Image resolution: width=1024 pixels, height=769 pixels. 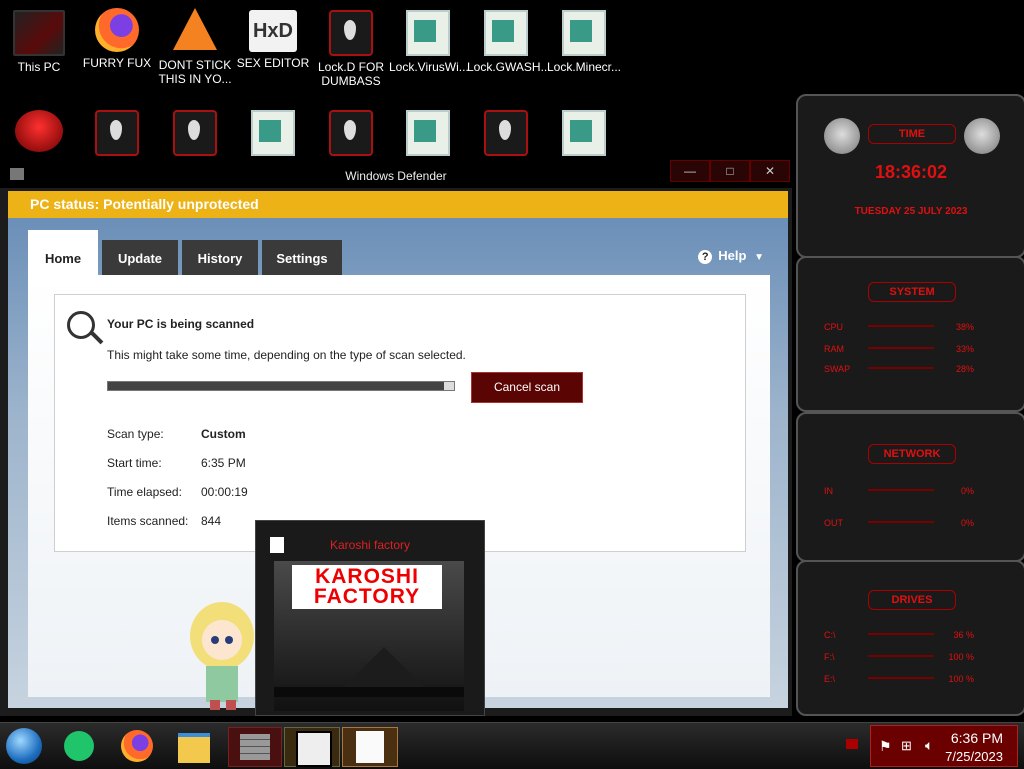 I want to click on taskbar-chat-app, so click(x=80, y=746).